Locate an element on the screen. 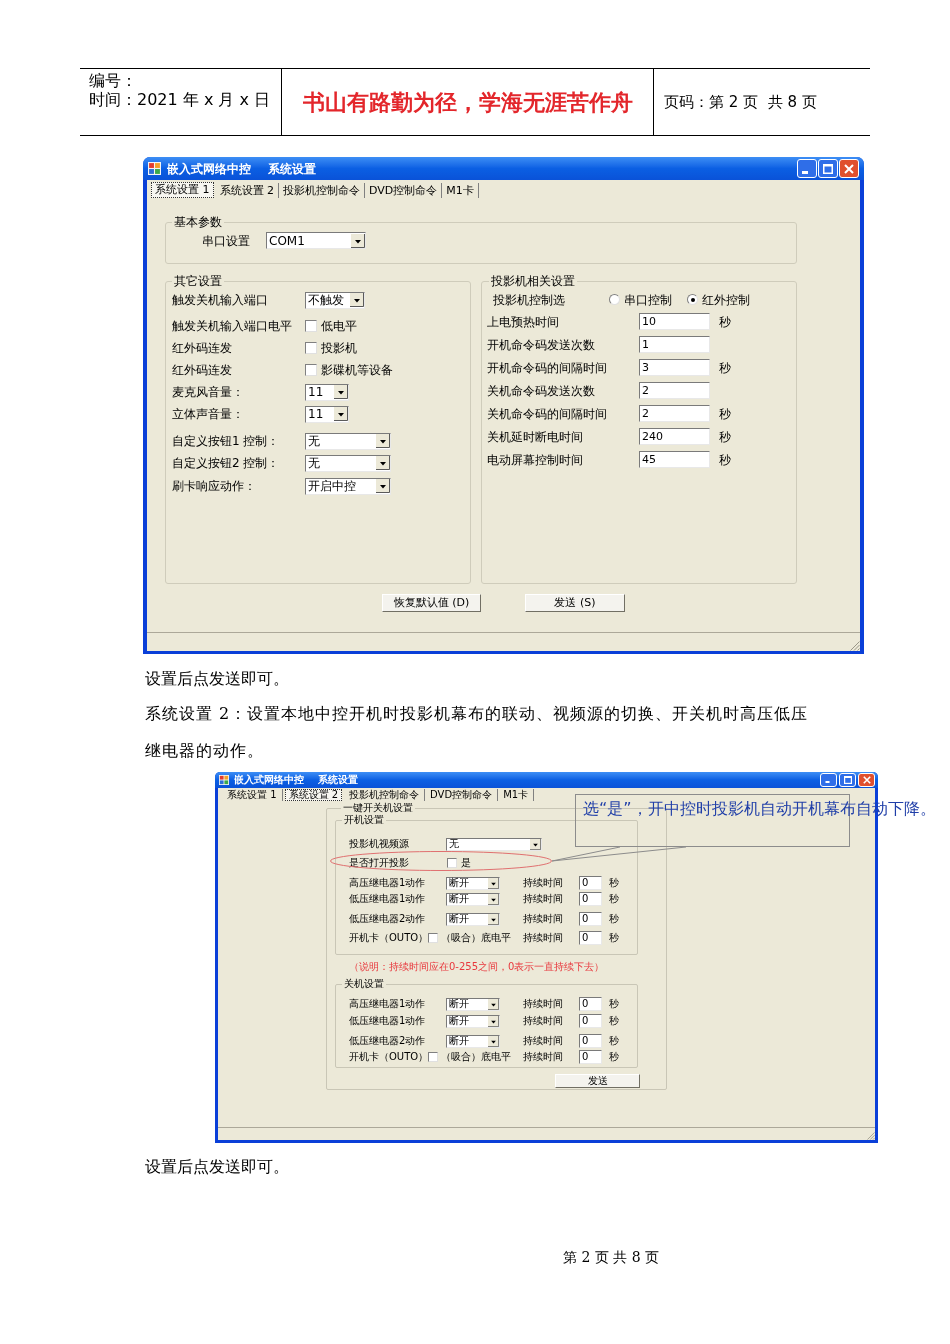  field-label: 关机命令码发送次数 is located at coordinates (541, 390).